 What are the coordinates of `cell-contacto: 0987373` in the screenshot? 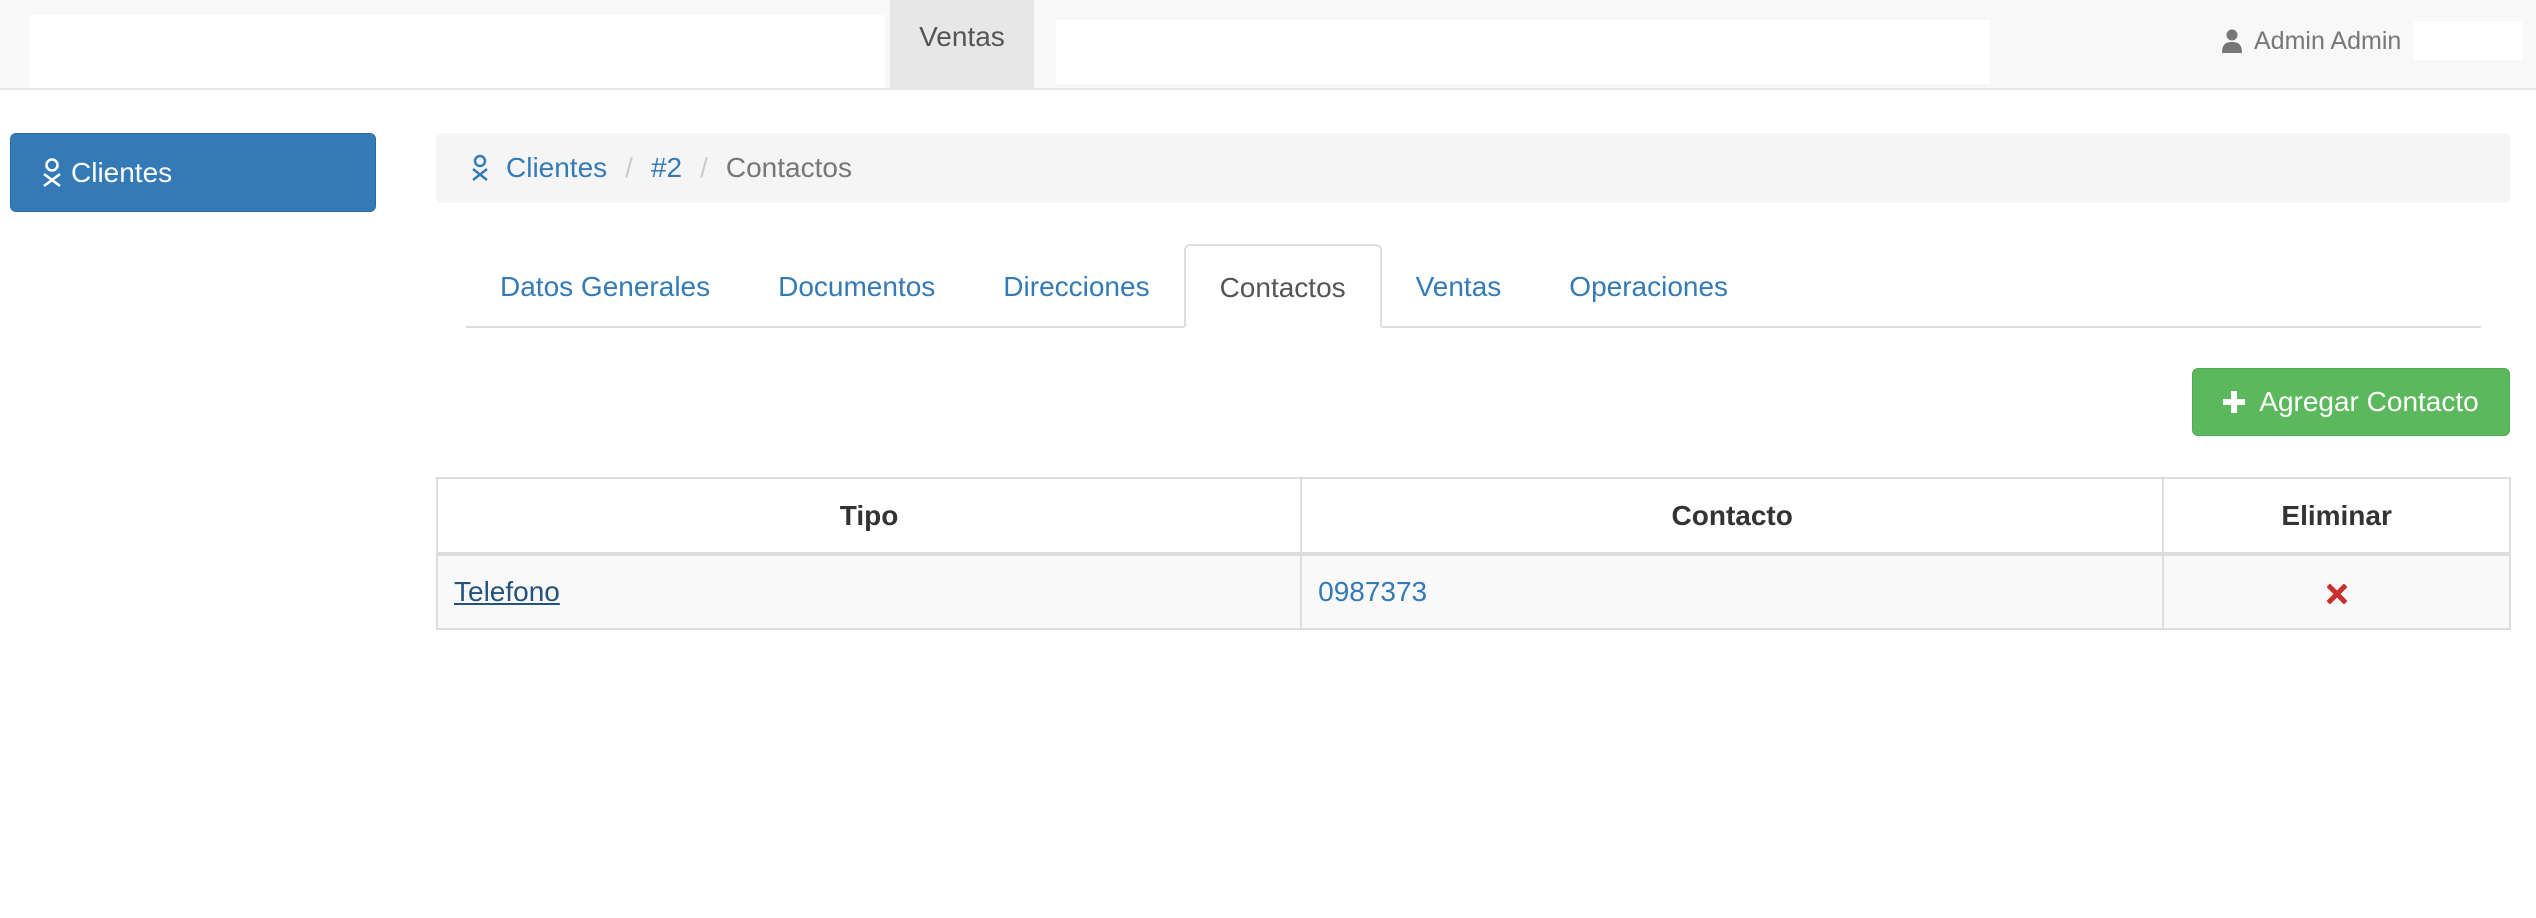 It's located at (1732, 591).